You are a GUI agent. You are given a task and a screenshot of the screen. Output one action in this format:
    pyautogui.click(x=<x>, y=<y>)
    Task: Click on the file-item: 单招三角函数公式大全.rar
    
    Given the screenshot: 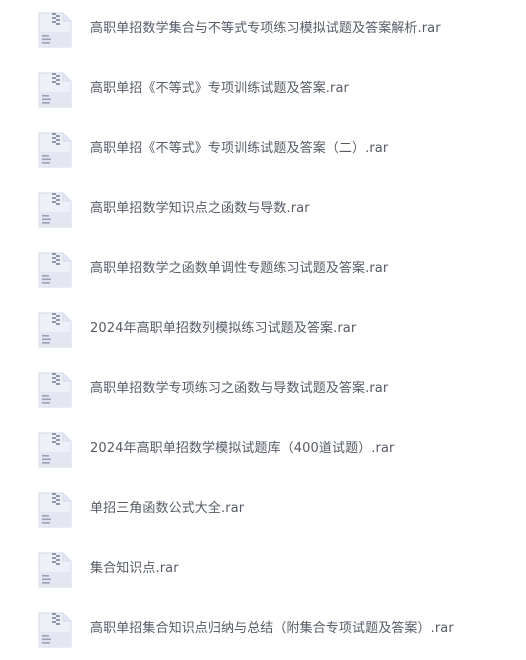 What is the action you would take?
    pyautogui.click(x=263, y=510)
    